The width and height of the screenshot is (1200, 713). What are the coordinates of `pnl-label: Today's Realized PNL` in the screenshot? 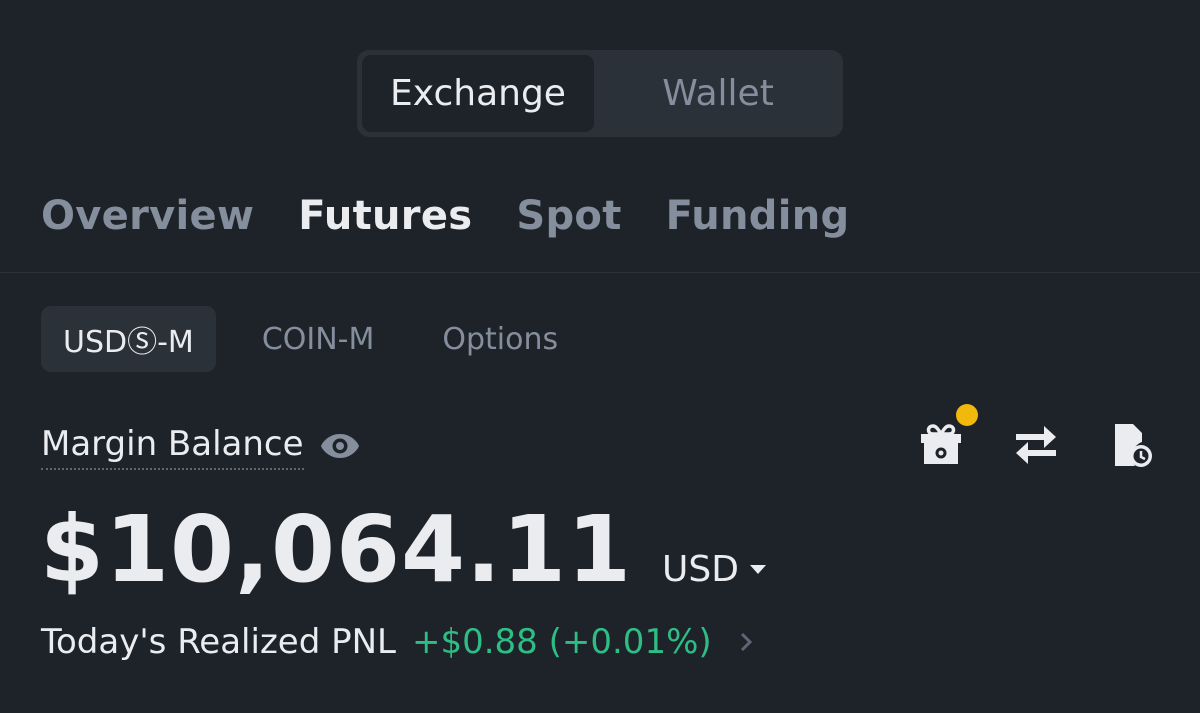 It's located at (218, 642).